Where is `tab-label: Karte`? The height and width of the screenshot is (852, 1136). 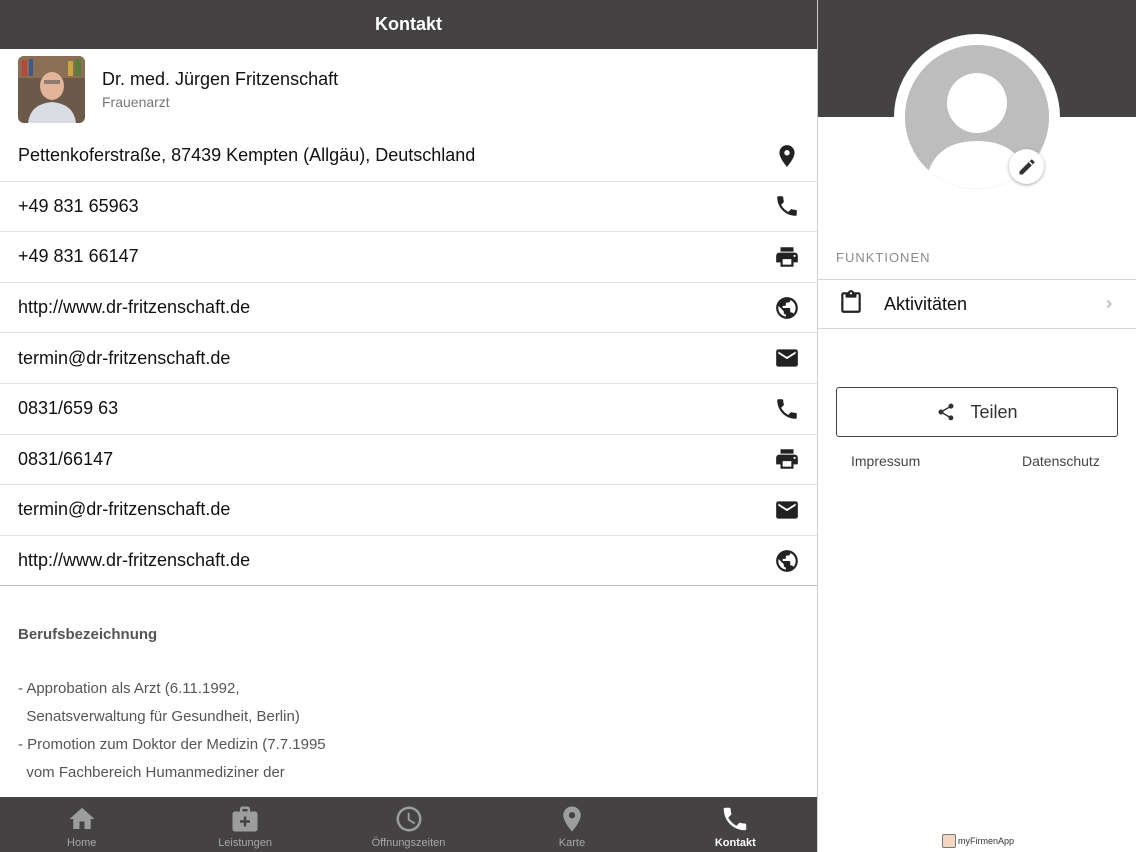
tab-label: Karte is located at coordinates (572, 843).